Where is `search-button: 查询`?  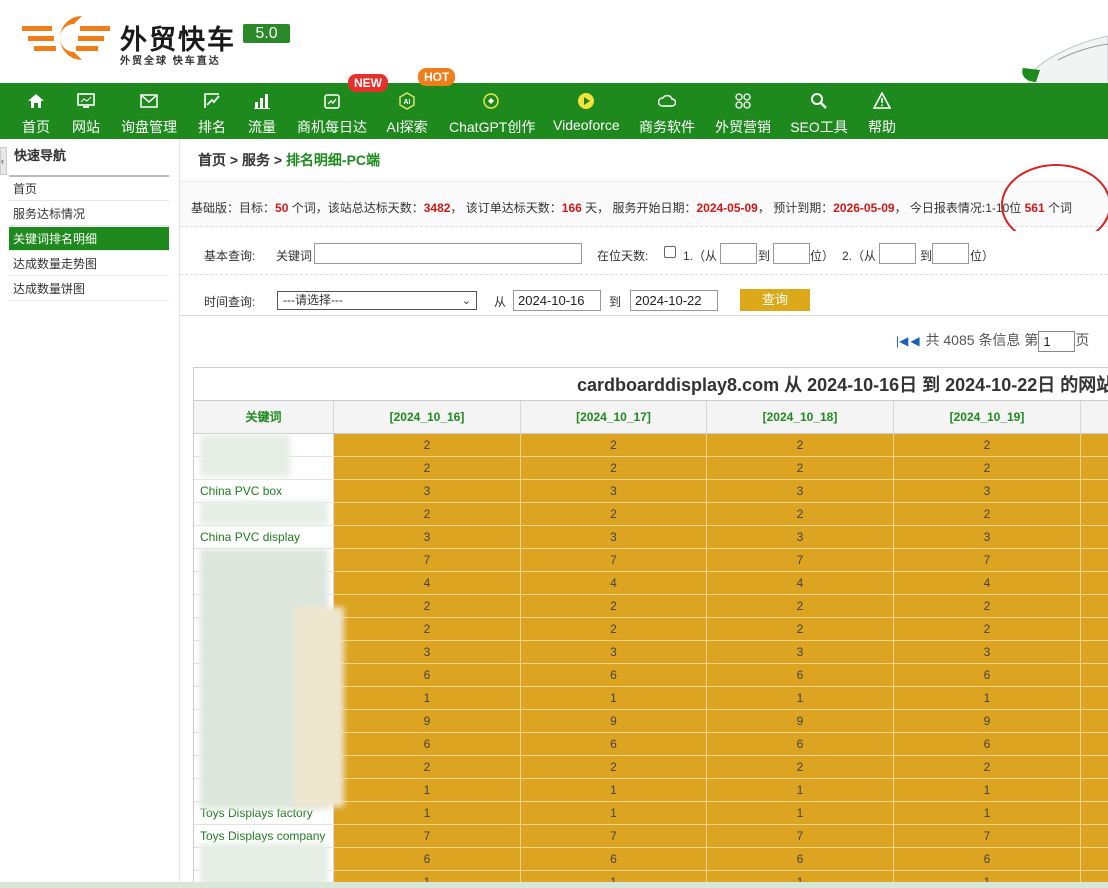
search-button: 查询 is located at coordinates (775, 300).